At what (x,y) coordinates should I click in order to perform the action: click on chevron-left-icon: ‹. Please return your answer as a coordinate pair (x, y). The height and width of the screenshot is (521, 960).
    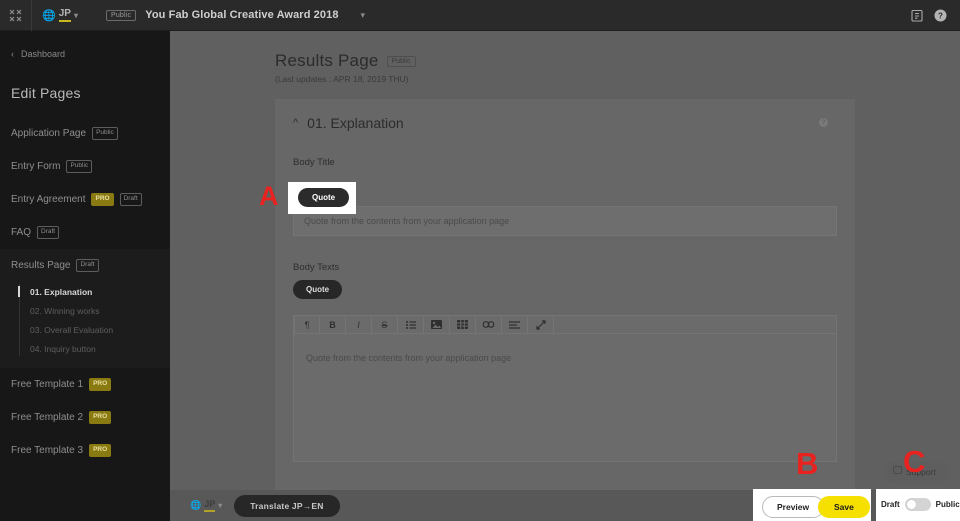
    Looking at the image, I should click on (12, 54).